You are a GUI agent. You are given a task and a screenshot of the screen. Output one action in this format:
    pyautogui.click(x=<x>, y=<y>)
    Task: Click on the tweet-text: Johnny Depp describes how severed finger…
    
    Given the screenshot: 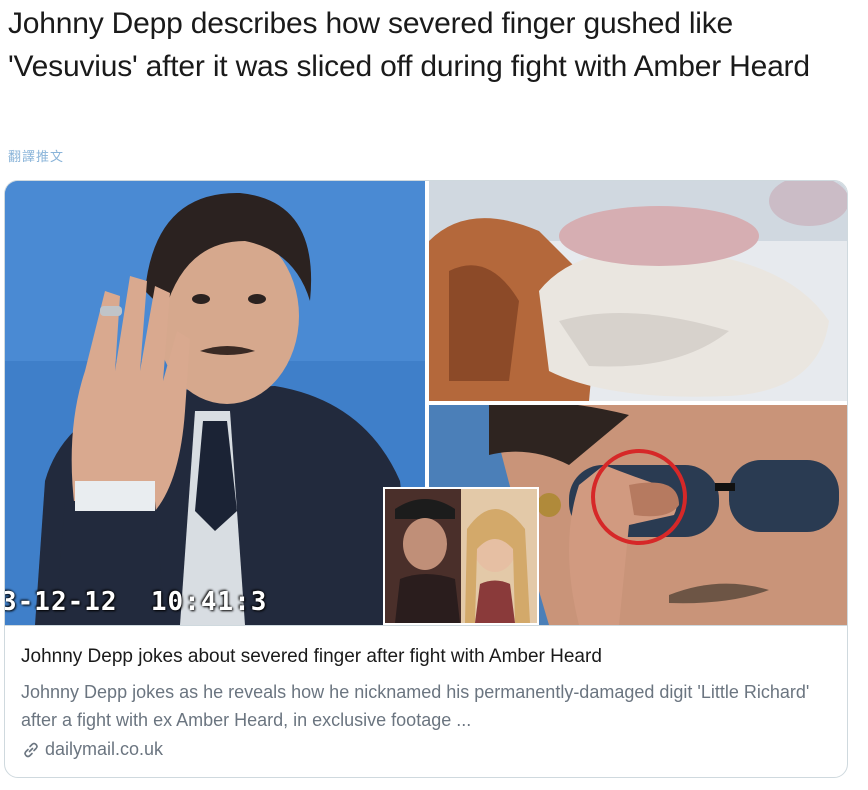 What is the action you would take?
    pyautogui.click(x=409, y=45)
    